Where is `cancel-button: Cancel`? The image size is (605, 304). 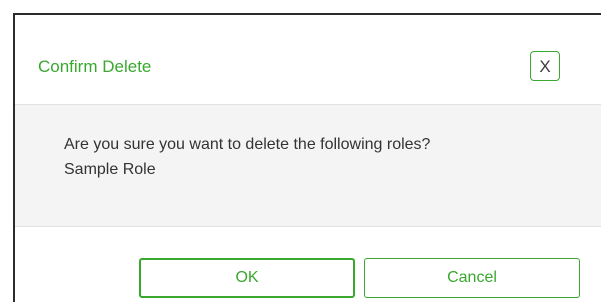
cancel-button: Cancel is located at coordinates (472, 278).